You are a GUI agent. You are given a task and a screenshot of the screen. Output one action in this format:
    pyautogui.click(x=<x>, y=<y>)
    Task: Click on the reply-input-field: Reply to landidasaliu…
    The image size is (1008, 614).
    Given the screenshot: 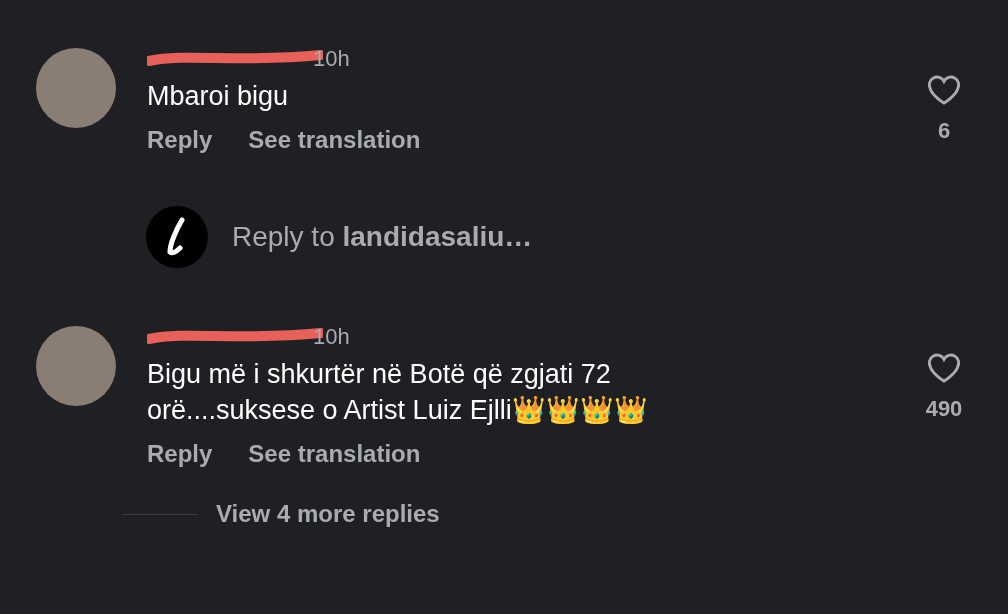 What is the action you would take?
    pyautogui.click(x=382, y=237)
    